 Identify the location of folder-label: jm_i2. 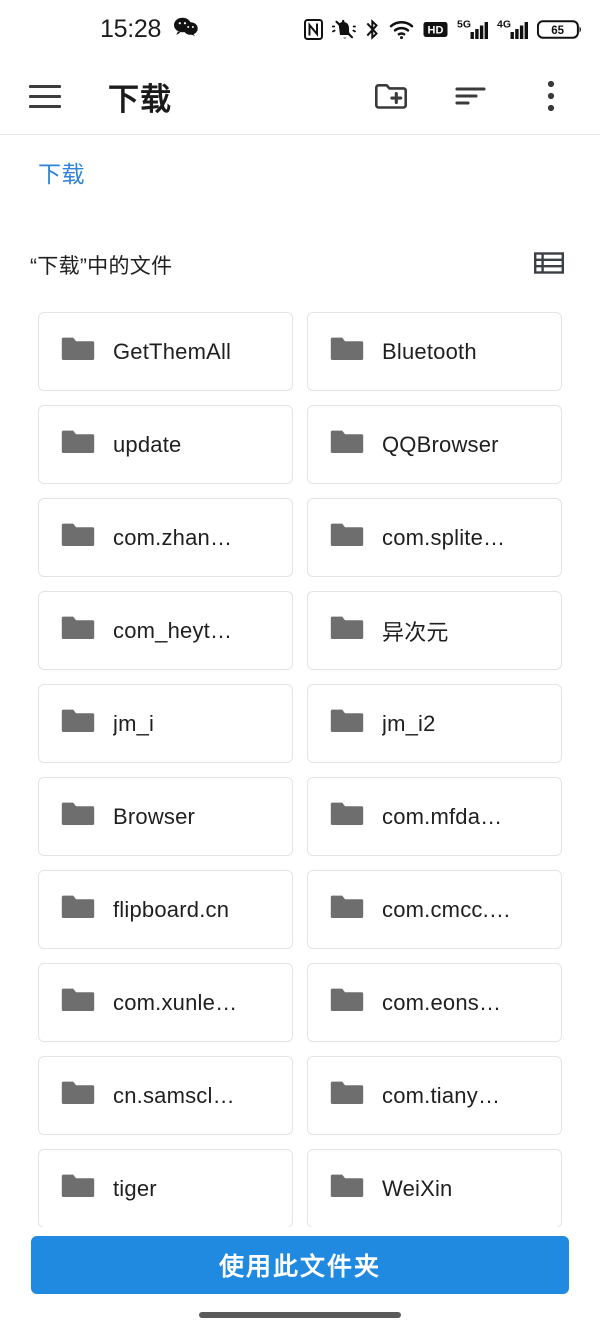
(409, 723).